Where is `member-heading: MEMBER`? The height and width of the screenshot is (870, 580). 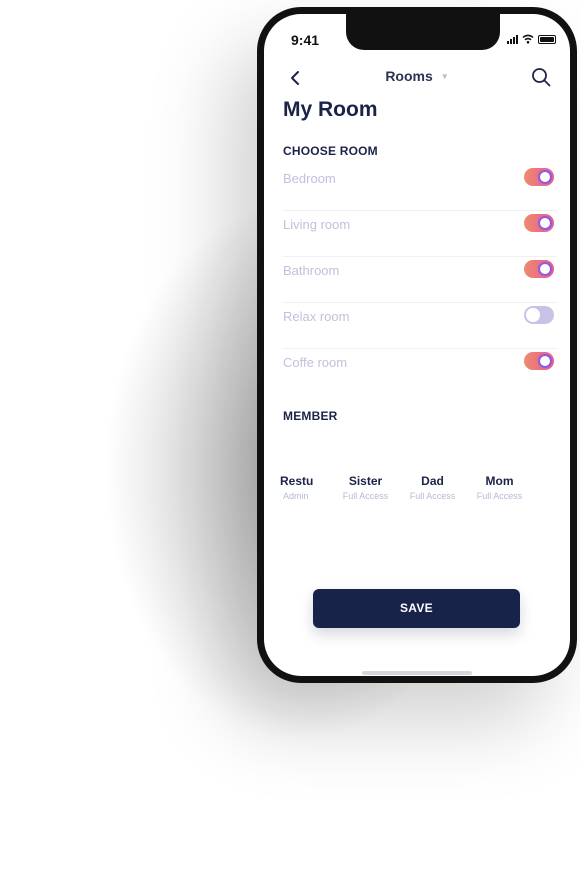 member-heading: MEMBER is located at coordinates (310, 416).